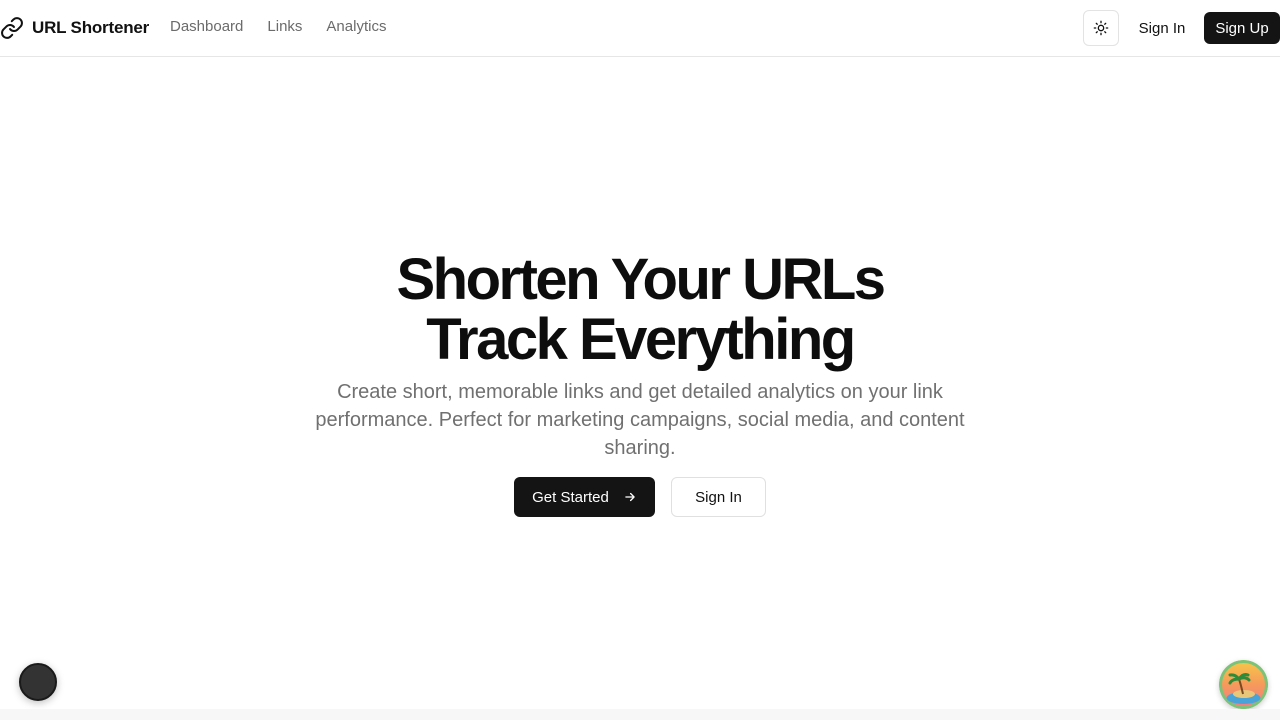 Image resolution: width=1280 pixels, height=720 pixels. Describe the element at coordinates (206, 26) in the screenshot. I see `nav-dashboard: Dashboard` at that location.